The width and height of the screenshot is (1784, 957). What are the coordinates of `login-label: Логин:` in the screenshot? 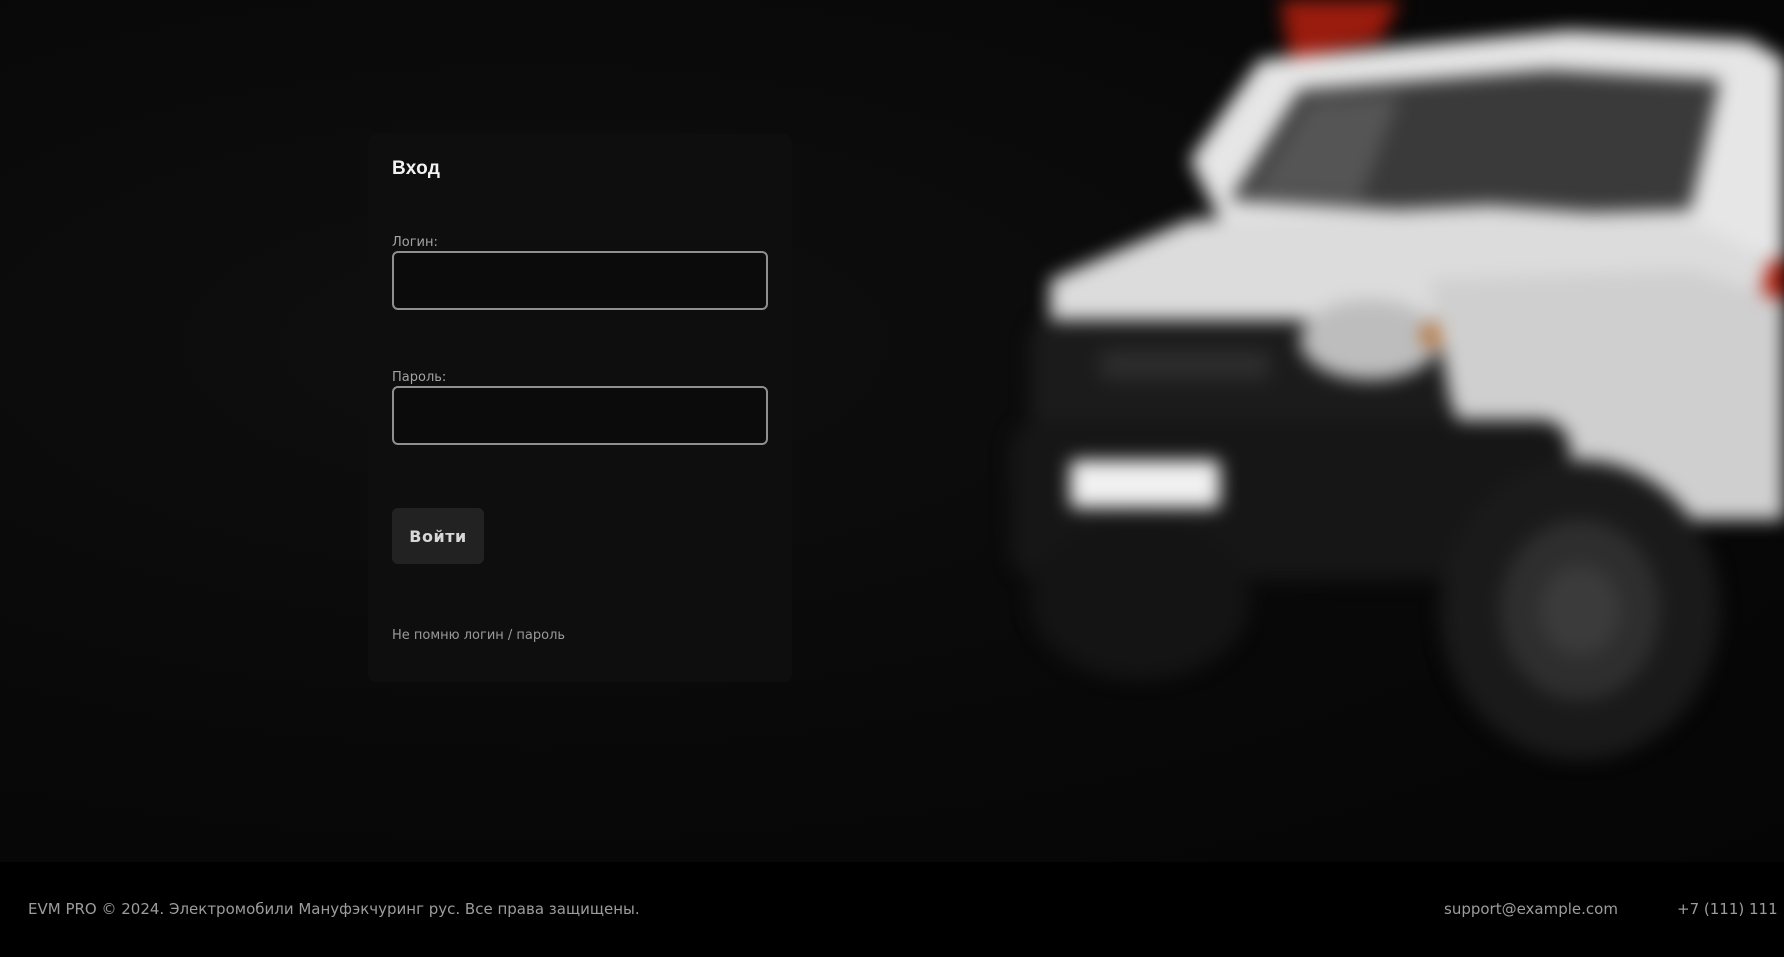 It's located at (415, 242).